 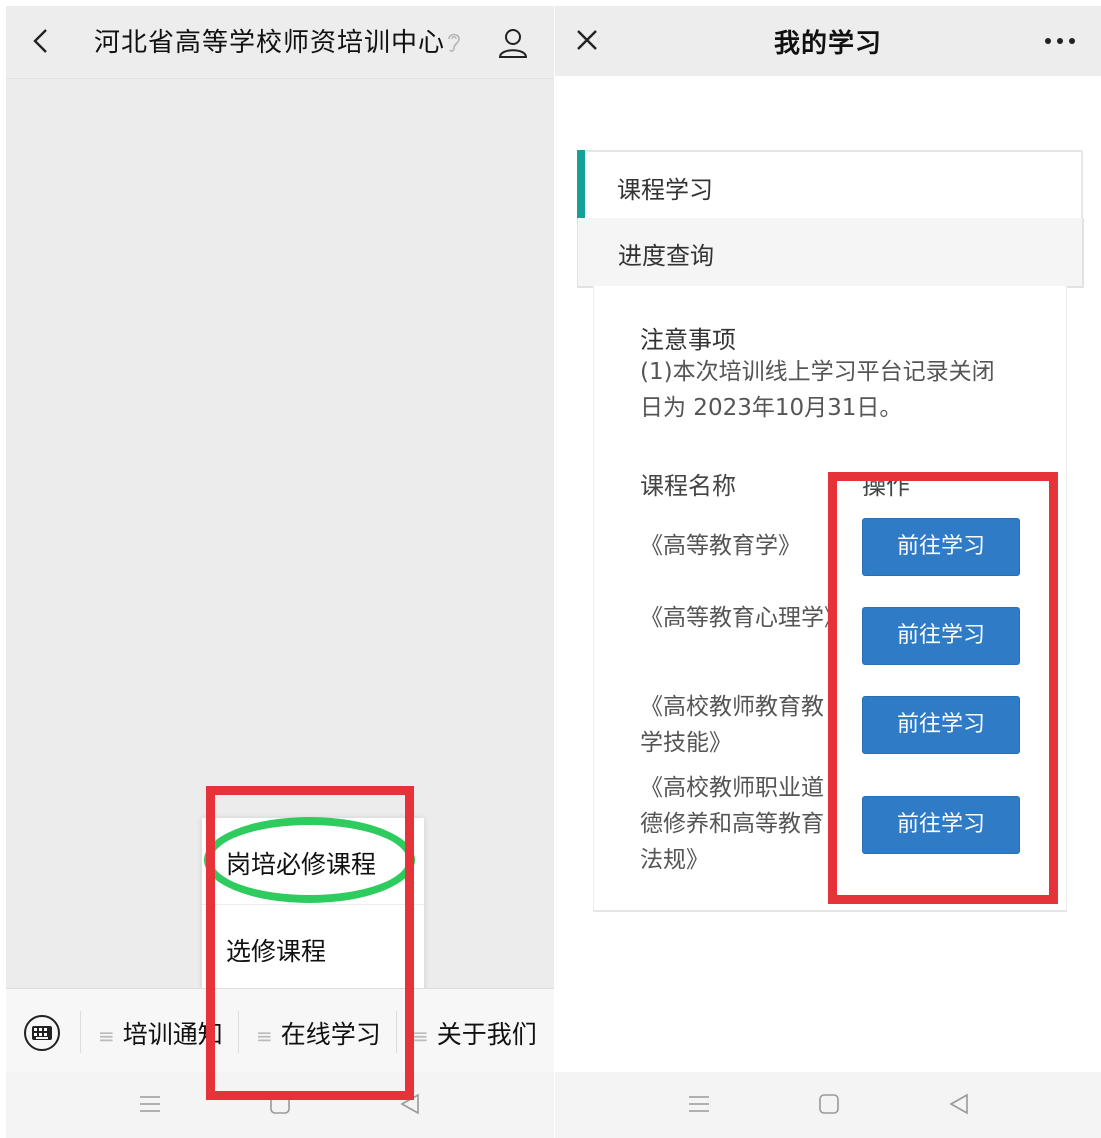 I want to click on highlight-box-online-study, so click(x=310, y=943).